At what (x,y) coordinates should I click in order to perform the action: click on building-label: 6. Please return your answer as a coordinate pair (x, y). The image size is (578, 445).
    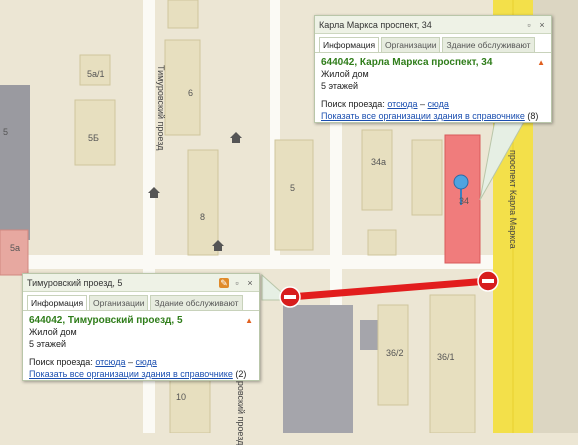
    Looking at the image, I should click on (191, 93).